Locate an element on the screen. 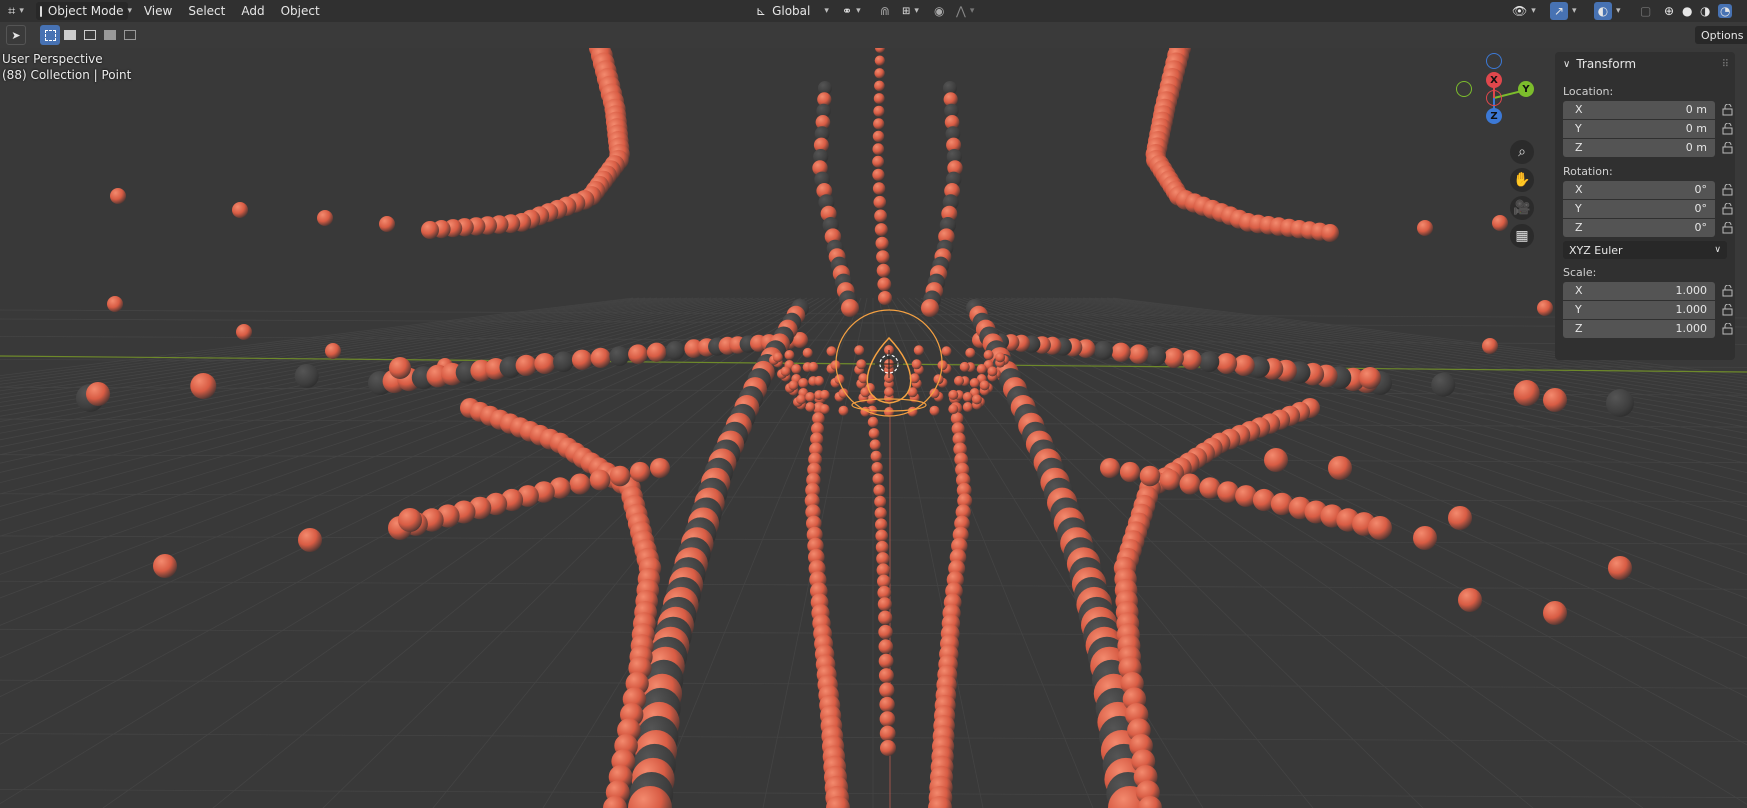 The height and width of the screenshot is (808, 1747). location-z-field: Z0 m is located at coordinates (1639, 147).